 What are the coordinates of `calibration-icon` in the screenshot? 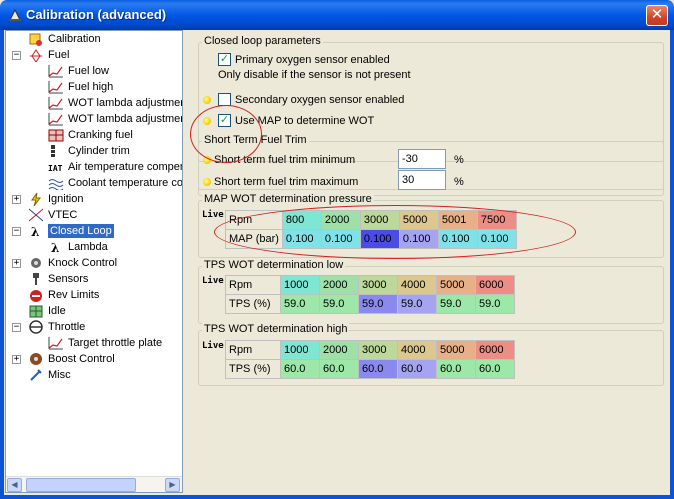 It's located at (35, 39).